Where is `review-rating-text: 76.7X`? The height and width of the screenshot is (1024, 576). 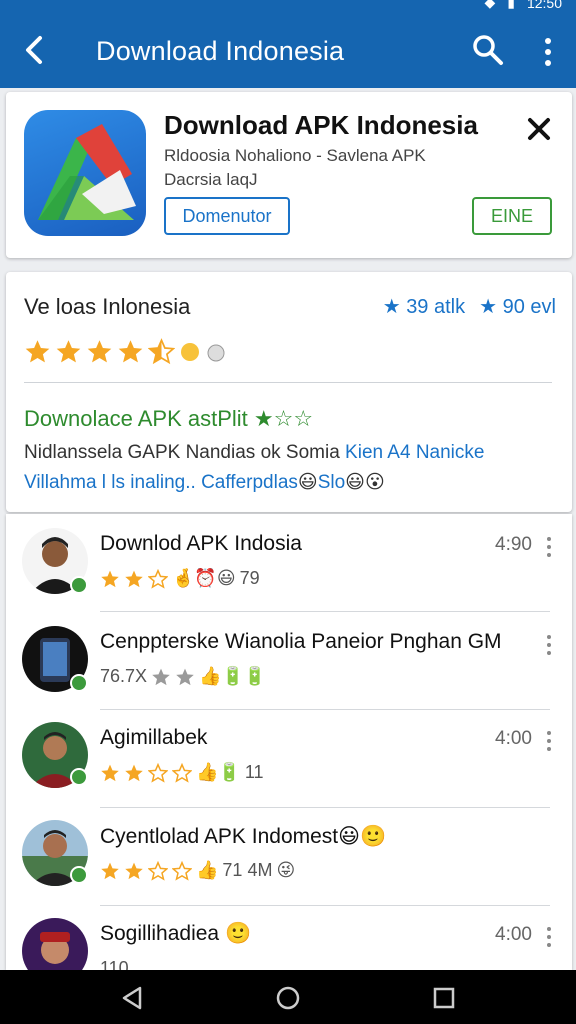 review-rating-text: 76.7X is located at coordinates (124, 676).